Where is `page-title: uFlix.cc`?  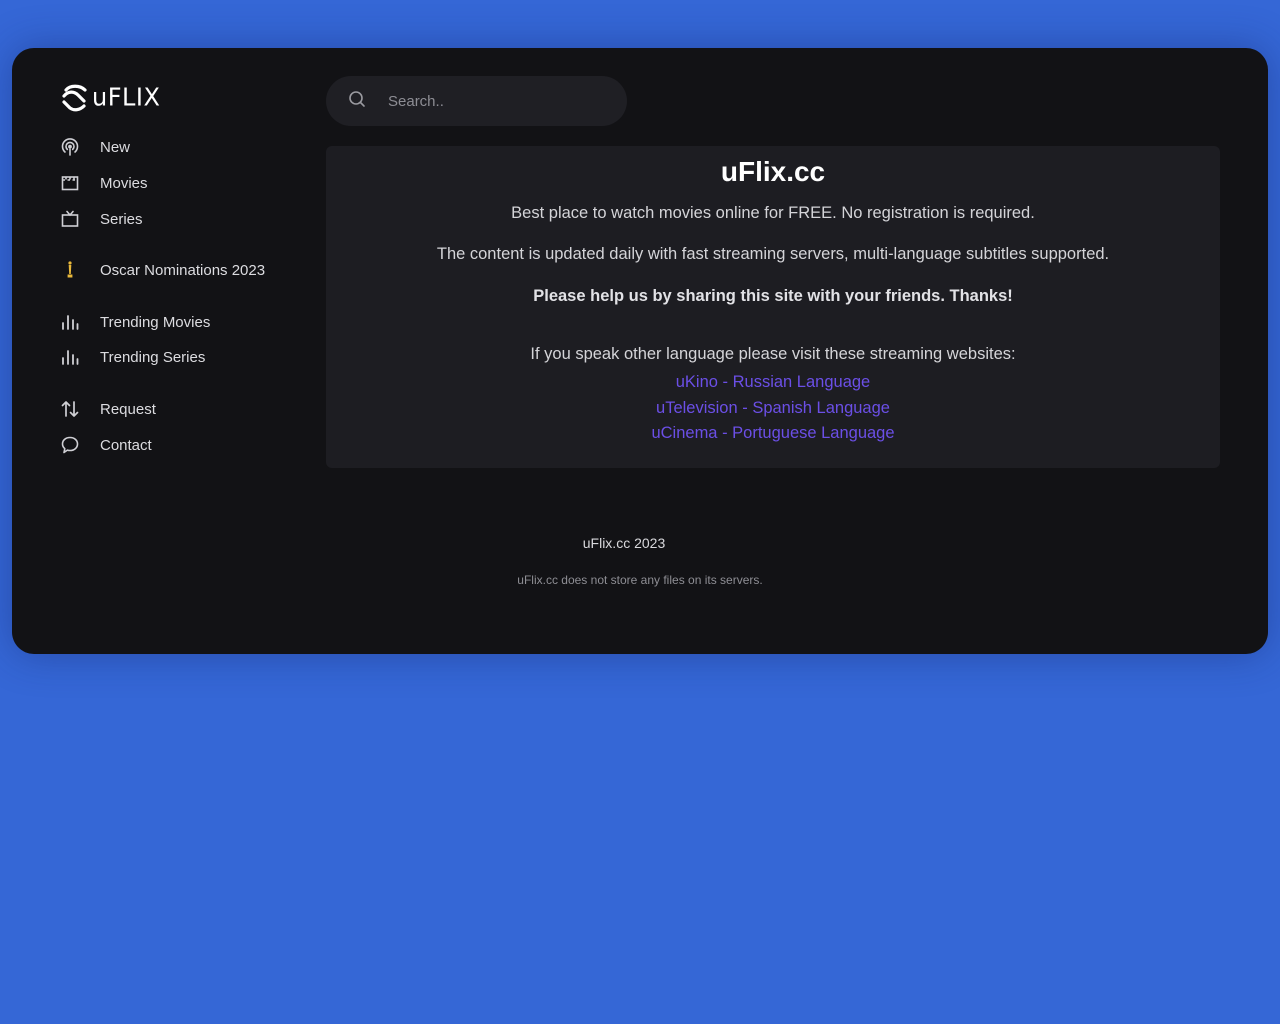
page-title: uFlix.cc is located at coordinates (773, 171).